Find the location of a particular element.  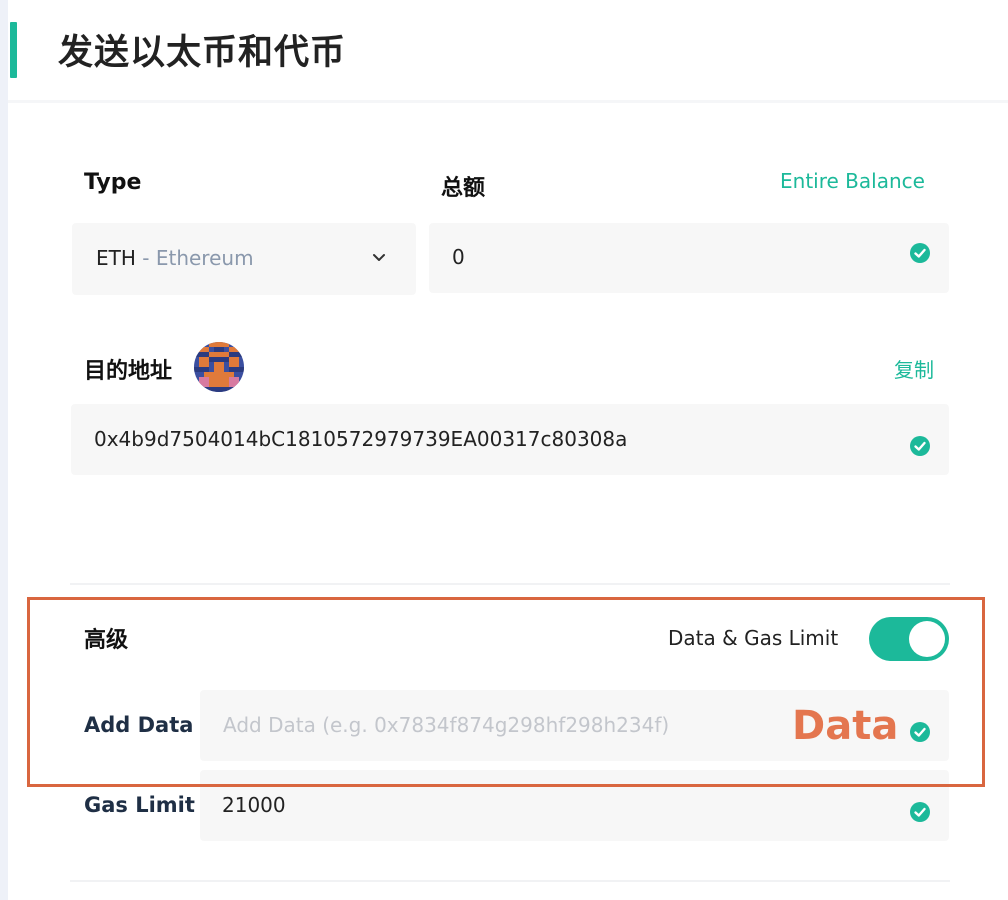

type-label: Type is located at coordinates (113, 182).